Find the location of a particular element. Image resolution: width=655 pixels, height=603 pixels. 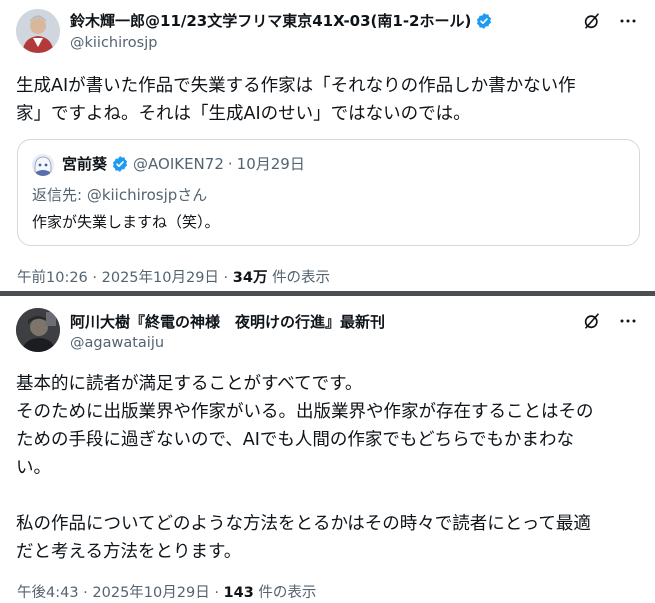

avatar is located at coordinates (38, 330).